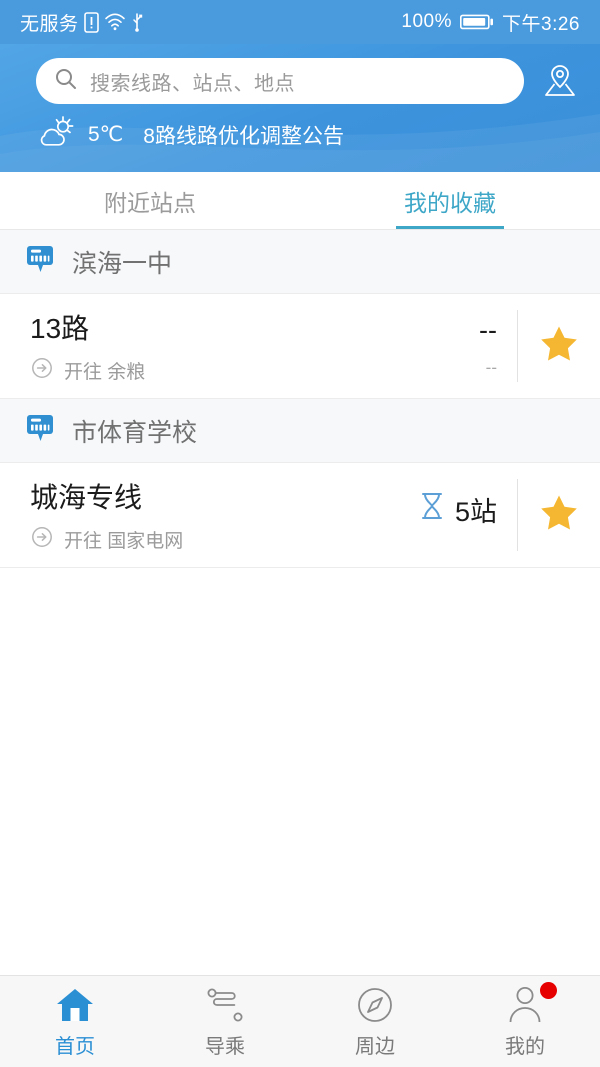 The image size is (600, 1067). What do you see at coordinates (204, 539) in the screenshot?
I see `route-direction: 开往 国家电网` at bounding box center [204, 539].